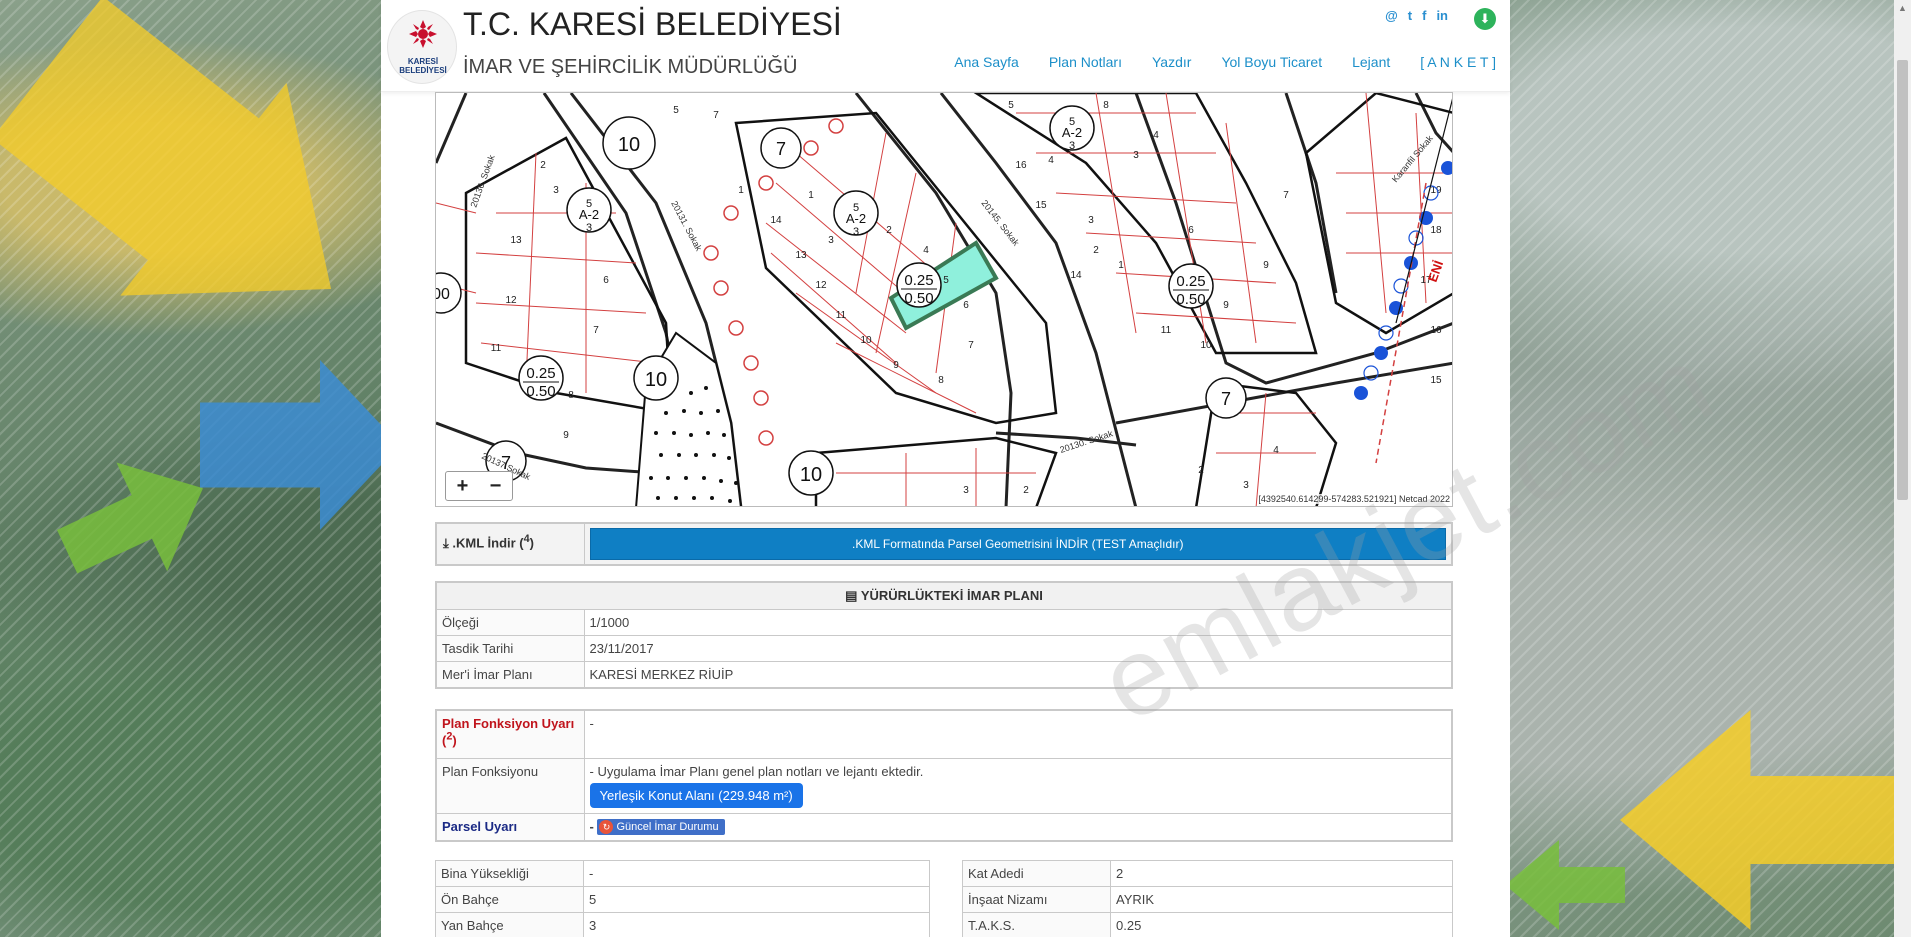 This screenshot has height=937, width=1911. Describe the element at coordinates (509, 924) in the screenshot. I see `left-row-label: Yan Bahçe` at that location.